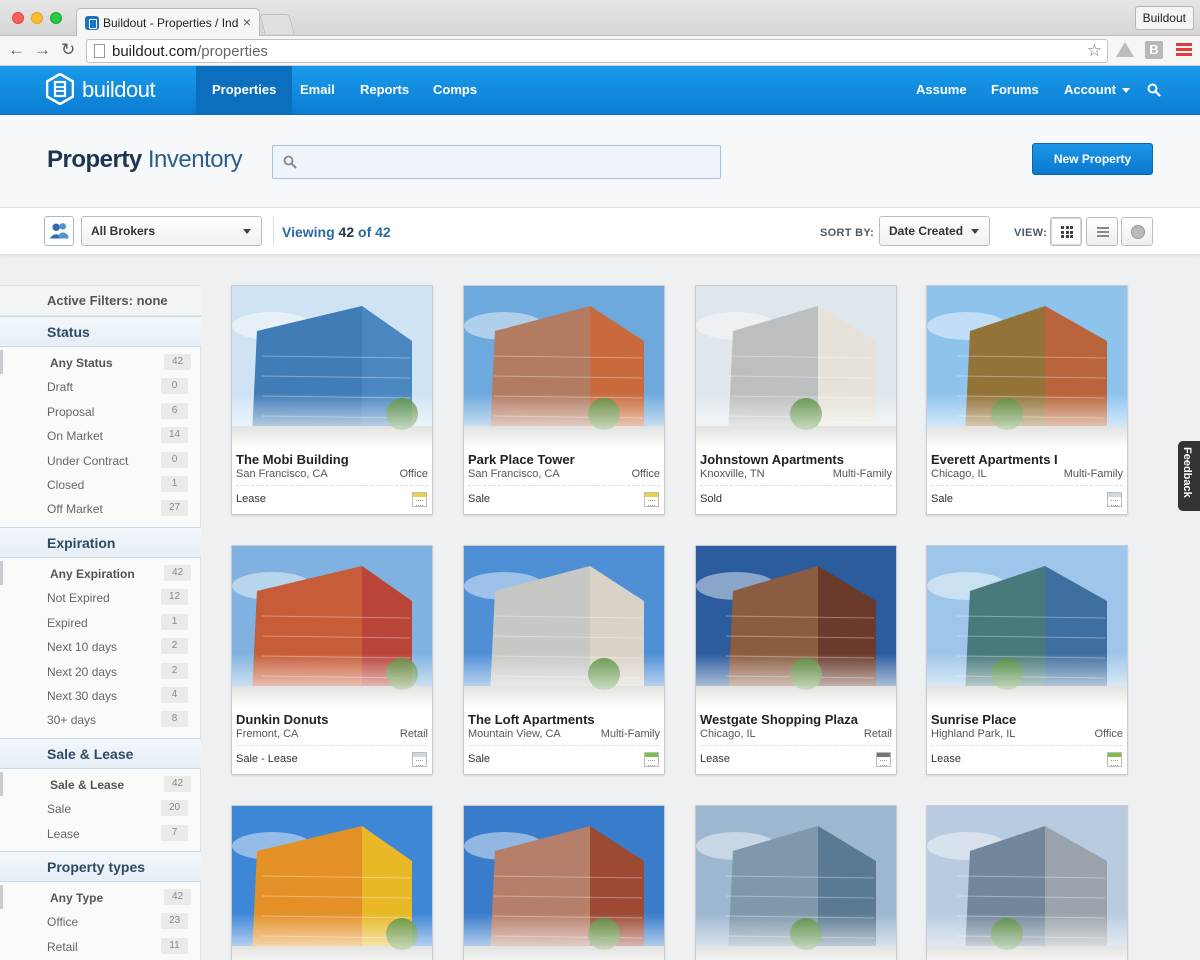  Describe the element at coordinates (37, 18) in the screenshot. I see `window-minimize-icon` at that location.